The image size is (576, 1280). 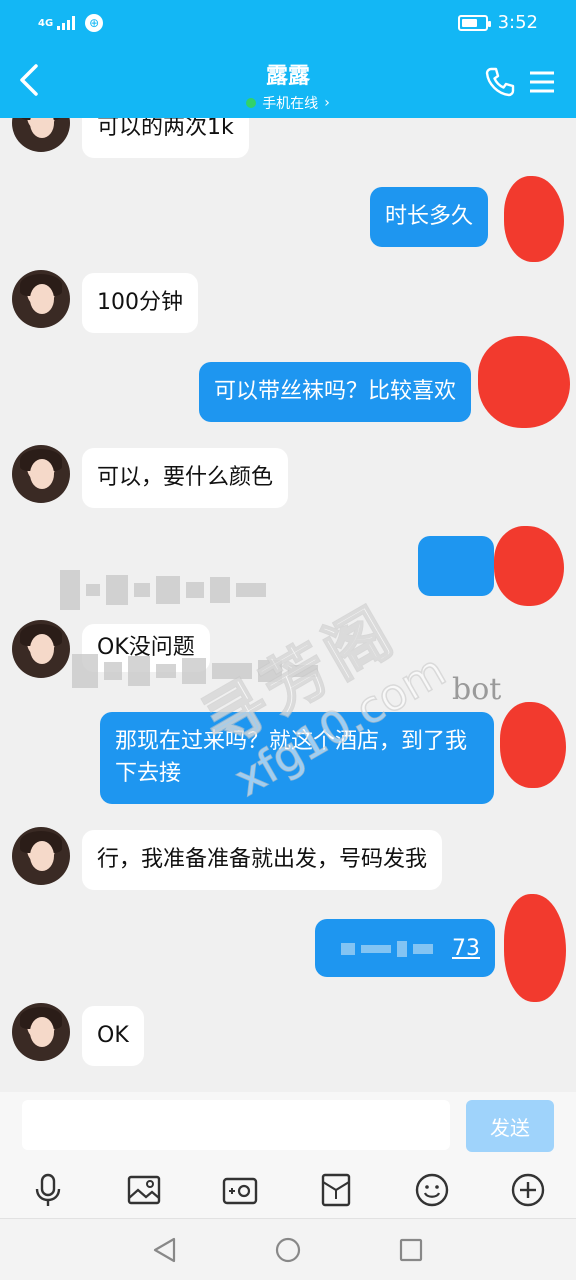 I want to click on emoji-icon, so click(x=432, y=1190).